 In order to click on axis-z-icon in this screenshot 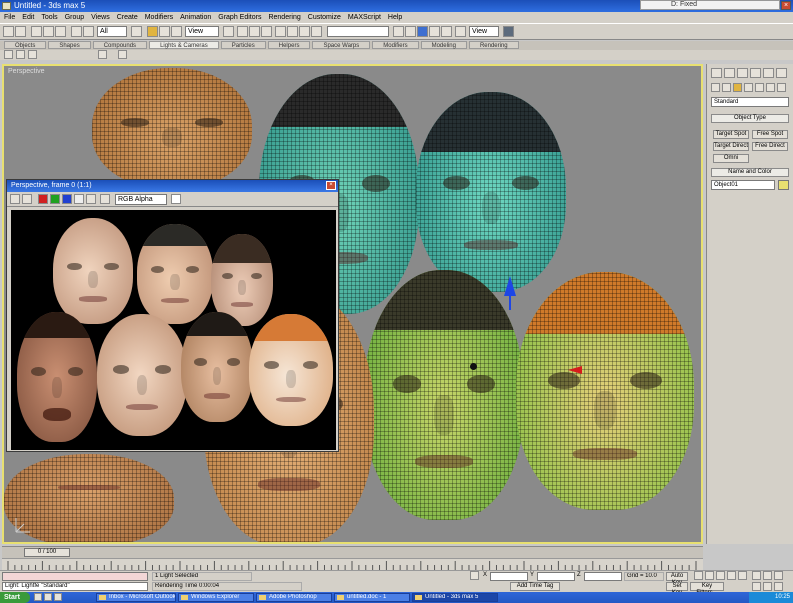, I will do `click(266, 31)`.